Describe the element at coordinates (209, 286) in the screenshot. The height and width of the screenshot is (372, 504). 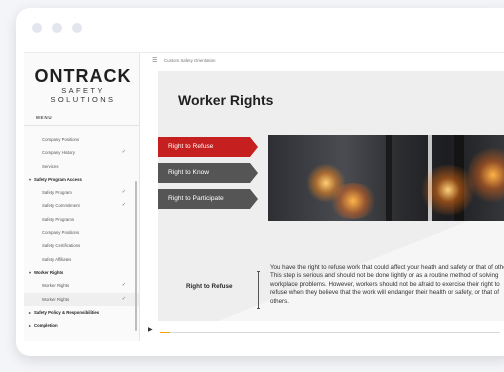
I see `content-label: Right to Refuse` at that location.